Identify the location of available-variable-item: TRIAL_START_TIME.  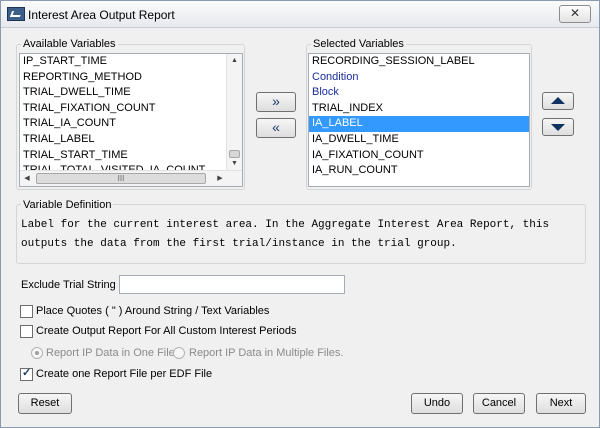
(131, 156).